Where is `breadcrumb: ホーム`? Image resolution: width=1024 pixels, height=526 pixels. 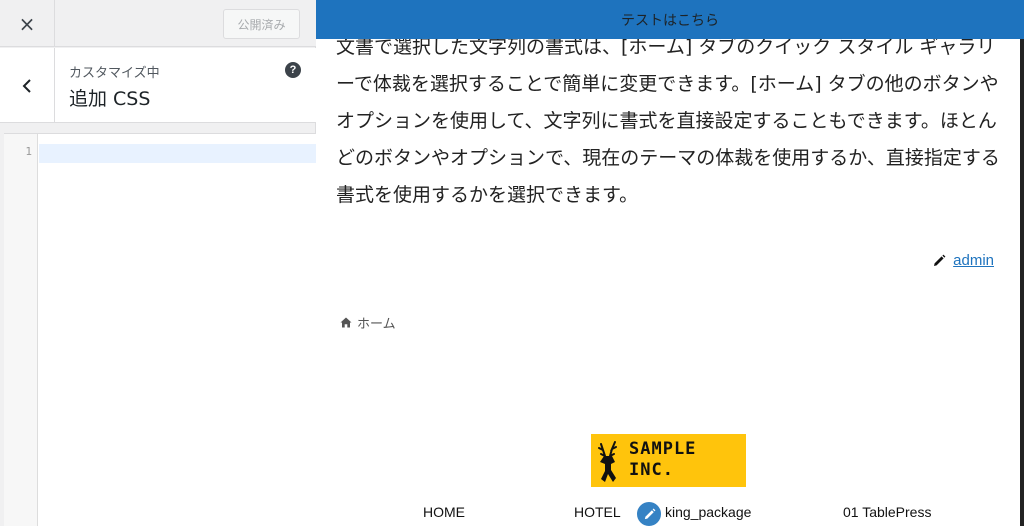
breadcrumb: ホーム is located at coordinates (368, 322).